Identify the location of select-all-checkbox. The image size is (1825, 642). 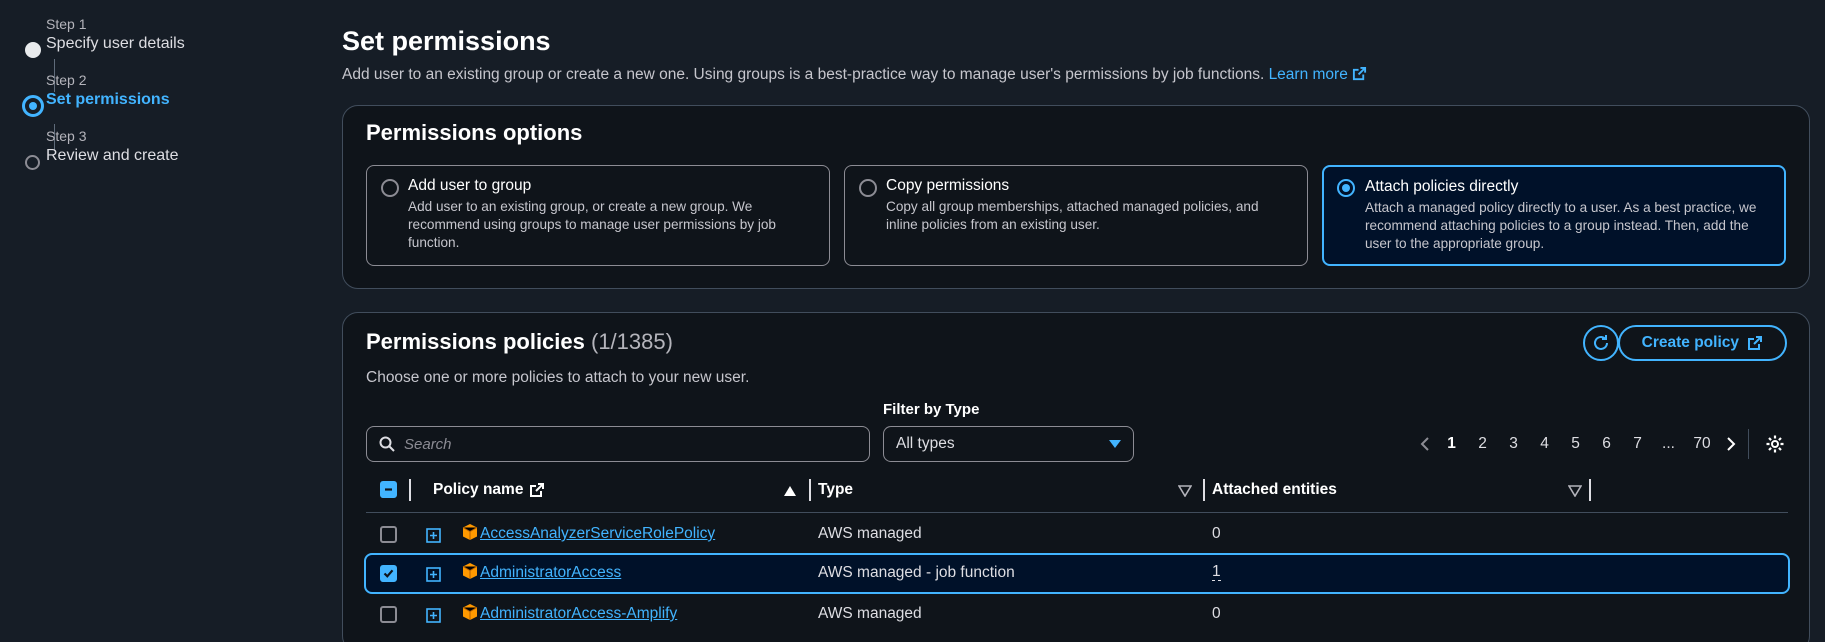
(388, 489).